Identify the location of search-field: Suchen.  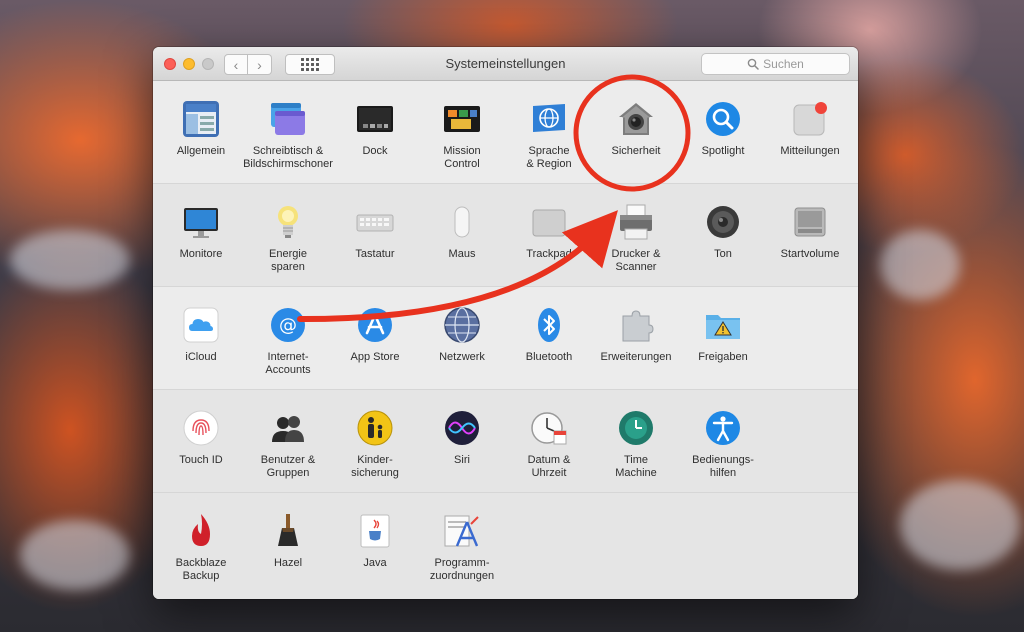
(775, 64).